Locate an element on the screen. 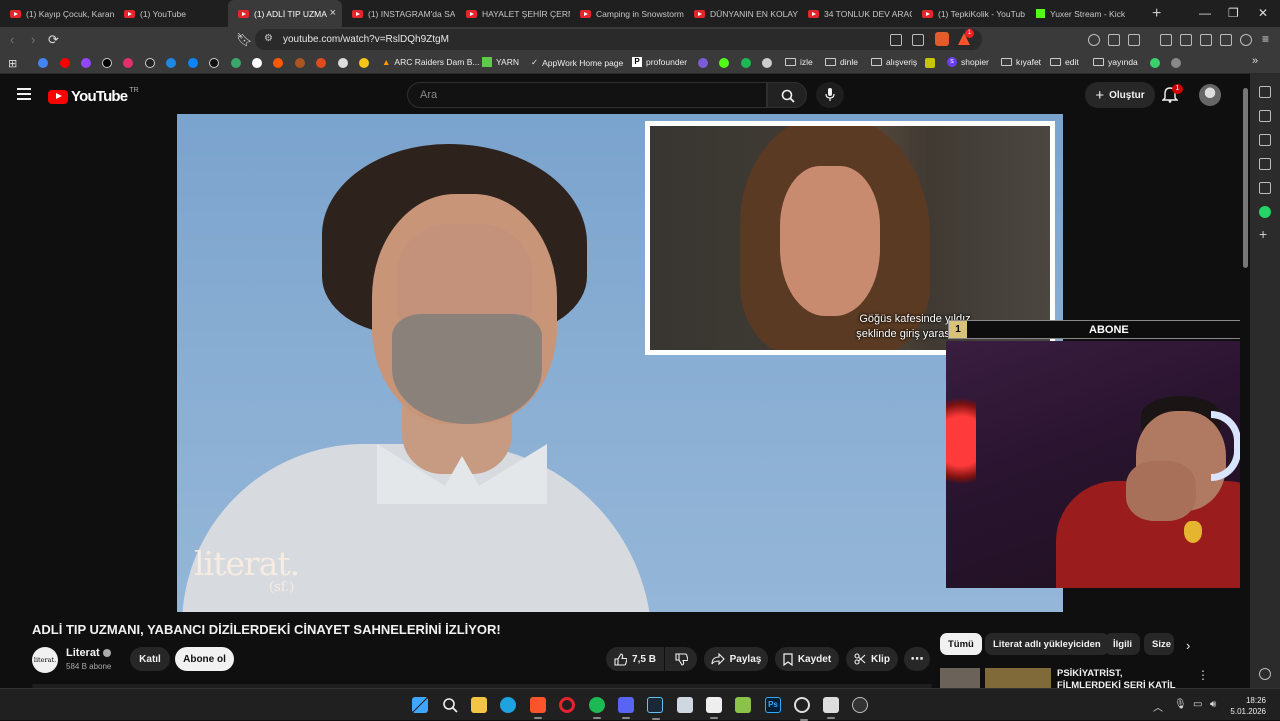 The image size is (1280, 721). instagram-icon is located at coordinates (128, 63).